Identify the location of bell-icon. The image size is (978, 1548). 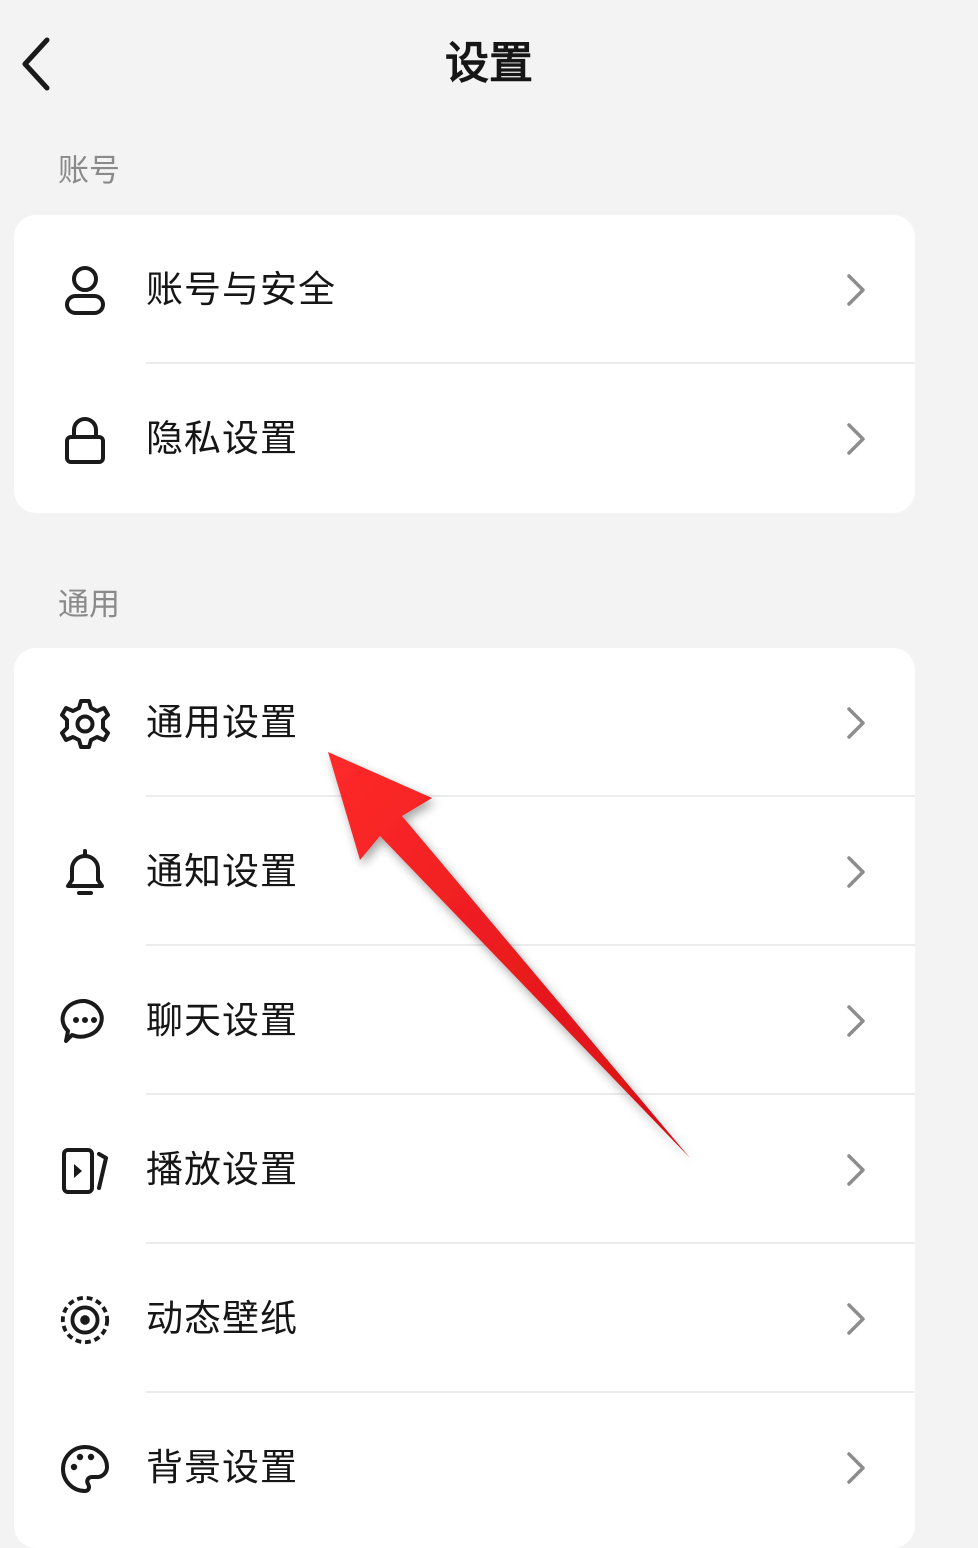
(85, 873).